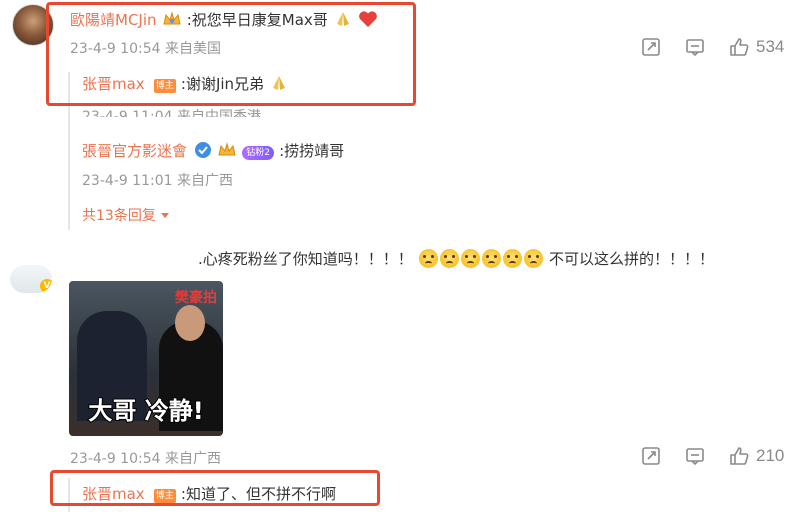 The height and width of the screenshot is (512, 800). I want to click on comment-image: 樊豪拍 大哥 冷静!, so click(146, 358).